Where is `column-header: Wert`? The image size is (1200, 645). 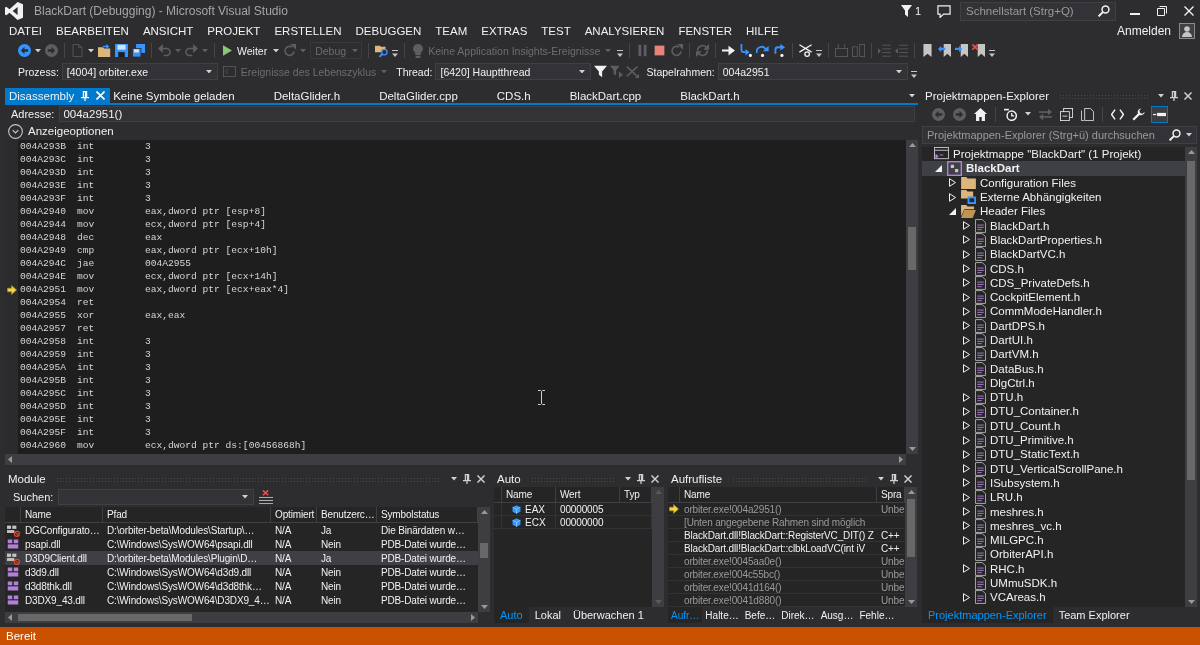 column-header: Wert is located at coordinates (588, 494).